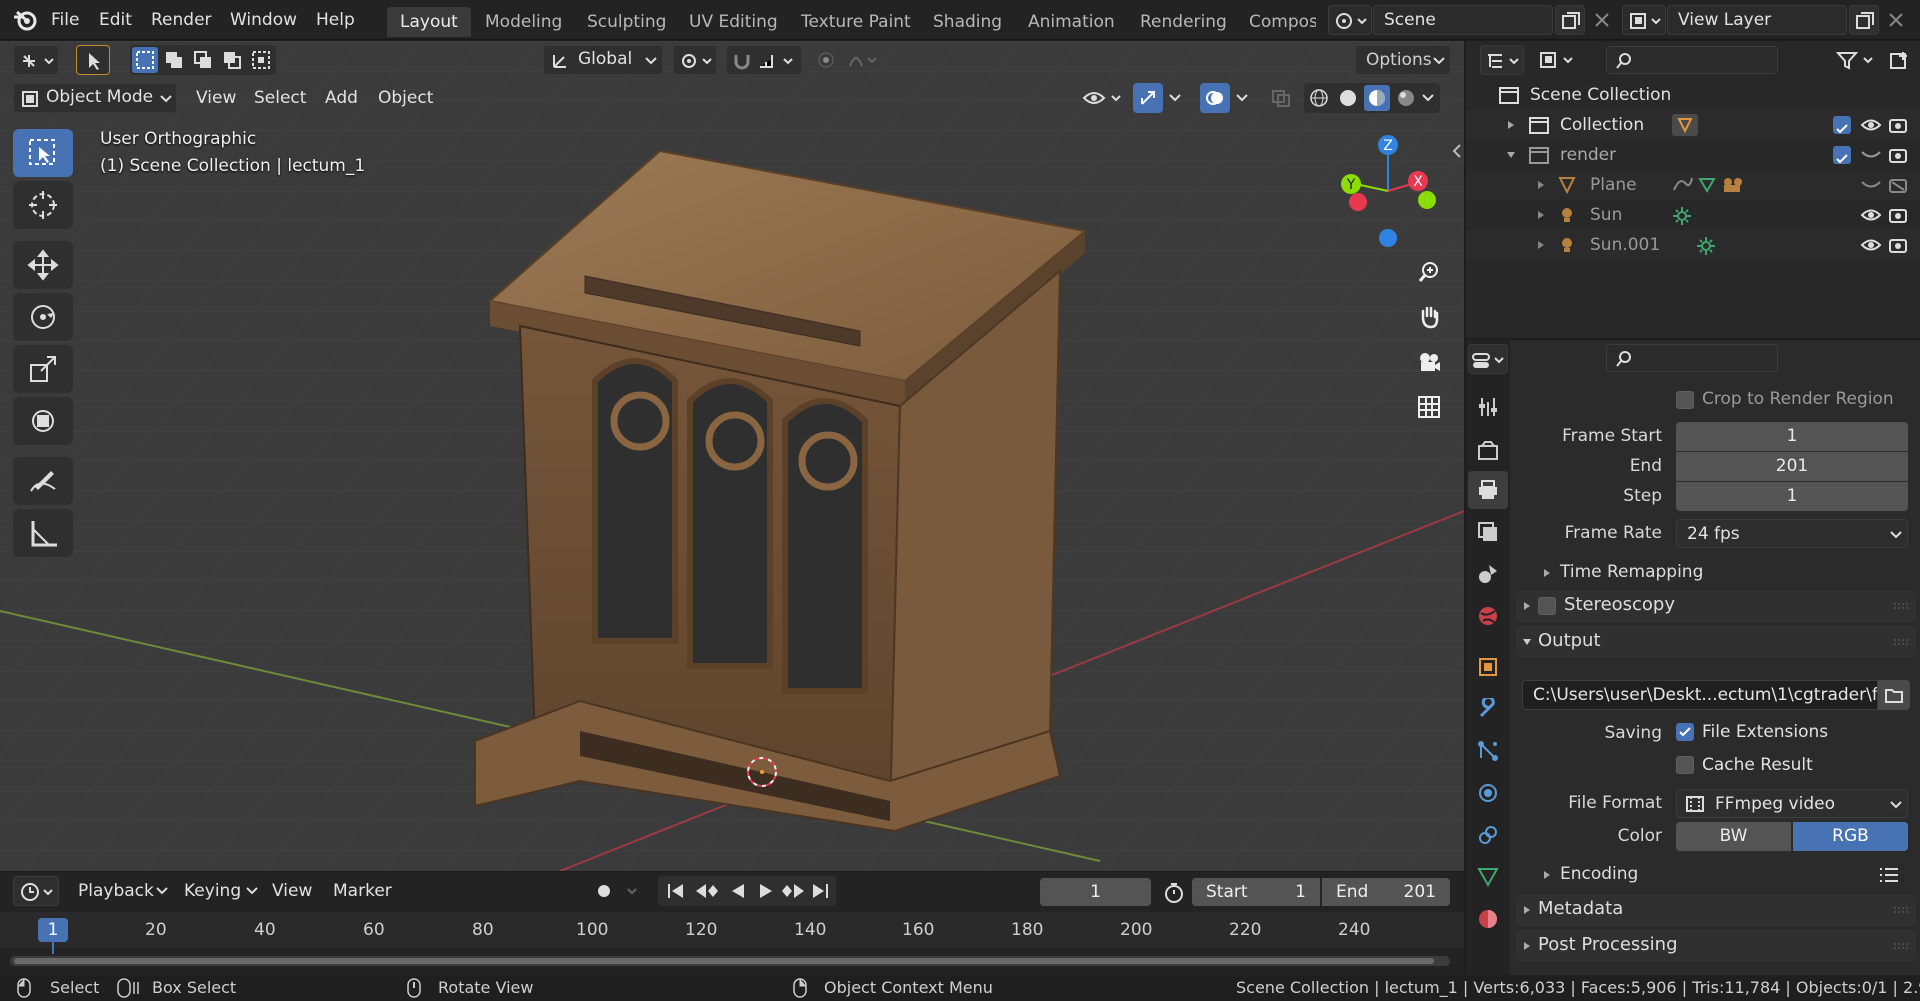  What do you see at coordinates (1685, 125) in the screenshot?
I see `collection-mesh-badge` at bounding box center [1685, 125].